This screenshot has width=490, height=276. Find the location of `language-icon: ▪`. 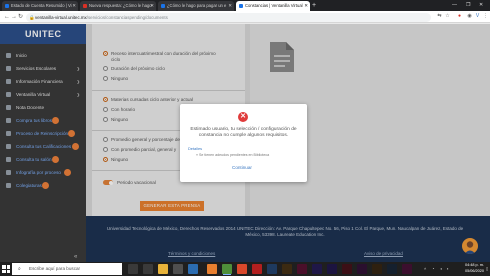

language-icon: ▪ is located at coordinates (447, 268).